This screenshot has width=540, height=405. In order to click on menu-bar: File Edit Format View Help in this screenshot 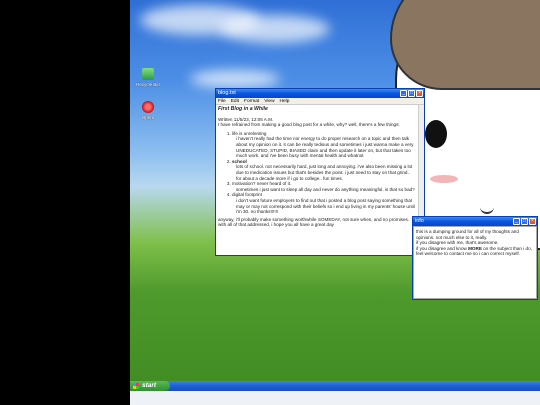, I will do `click(320, 101)`.